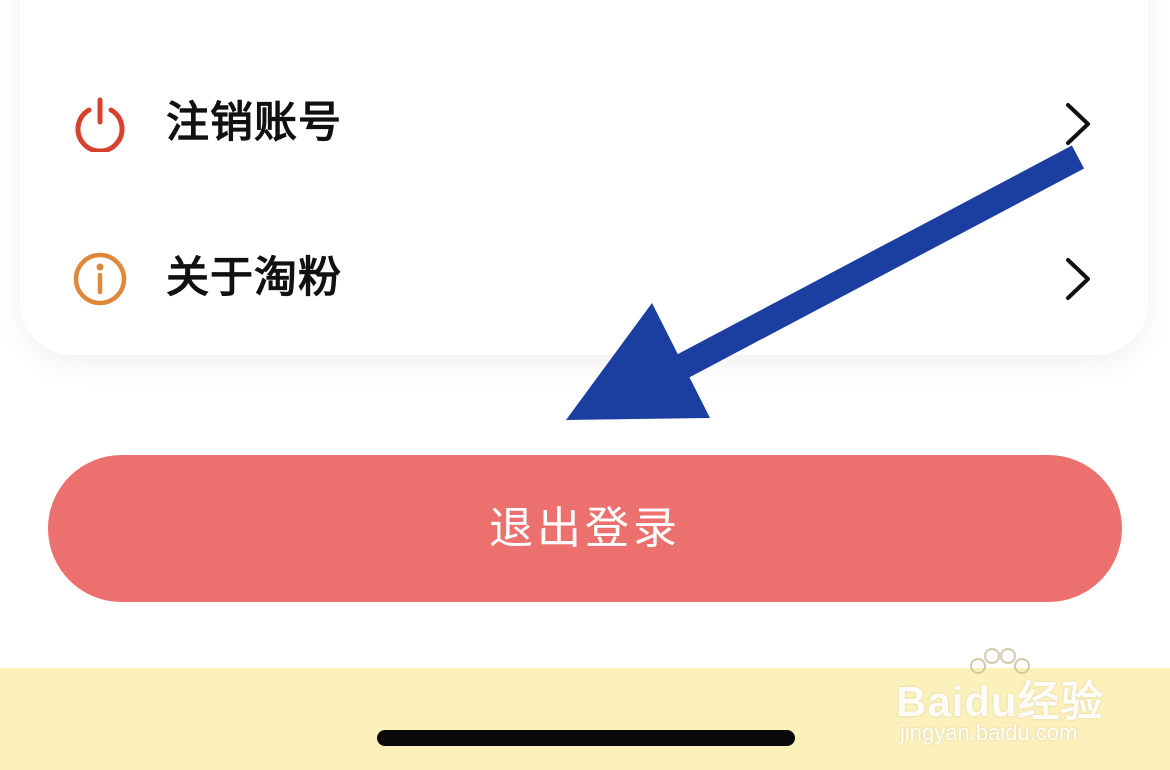 The height and width of the screenshot is (770, 1170). What do you see at coordinates (1011, 695) in the screenshot?
I see `watermark-logo: Baidu经验 jingyan.baidu.com` at bounding box center [1011, 695].